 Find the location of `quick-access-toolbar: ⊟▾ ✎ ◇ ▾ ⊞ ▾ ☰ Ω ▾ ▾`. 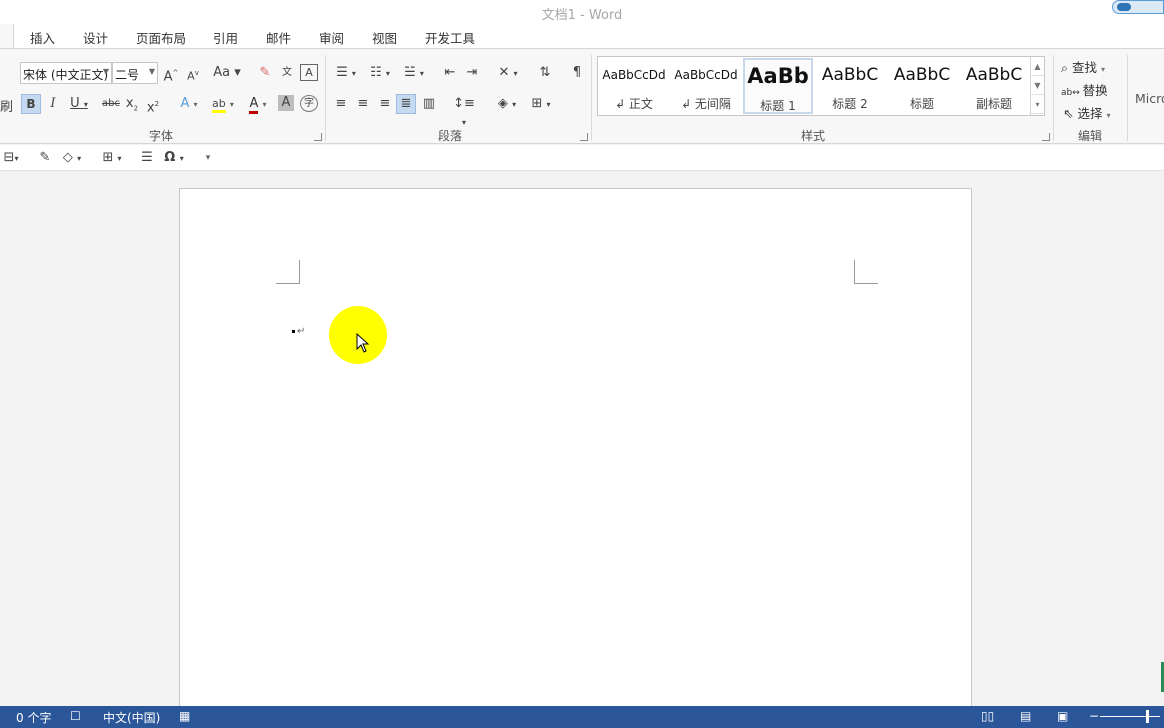

quick-access-toolbar: ⊟▾ ✎ ◇ ▾ ⊞ ▾ ☰ Ω ▾ ▾ is located at coordinates (582, 158).